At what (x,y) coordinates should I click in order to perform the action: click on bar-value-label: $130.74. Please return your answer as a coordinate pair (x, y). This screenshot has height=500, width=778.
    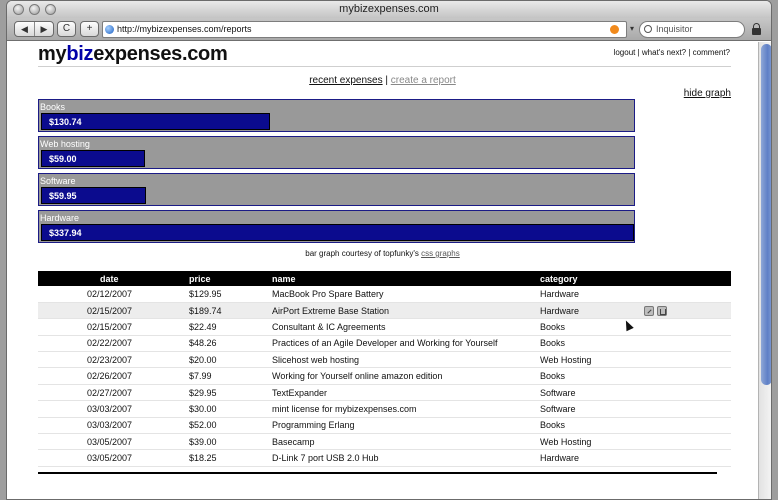
    Looking at the image, I should click on (65, 122).